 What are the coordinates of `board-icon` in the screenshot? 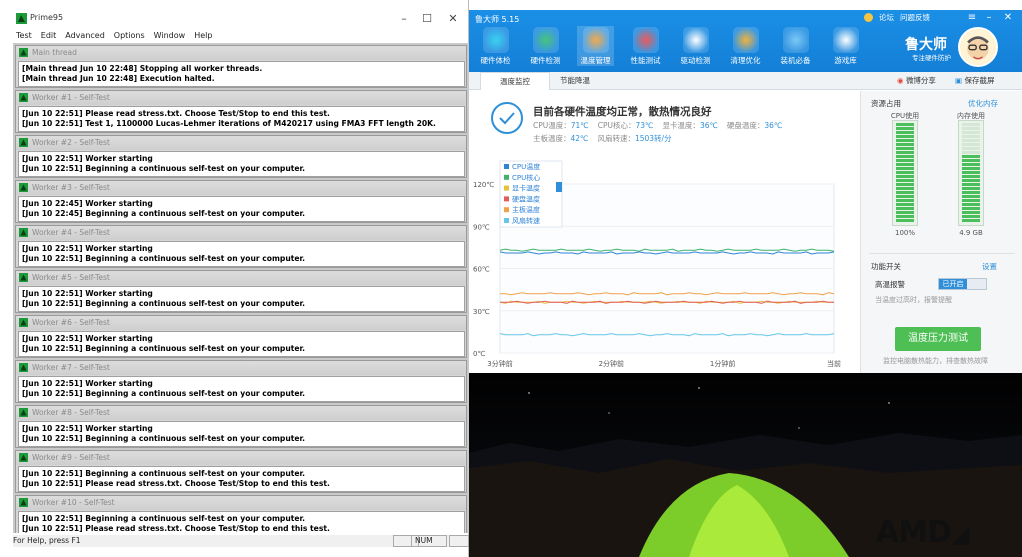 It's located at (545, 40).